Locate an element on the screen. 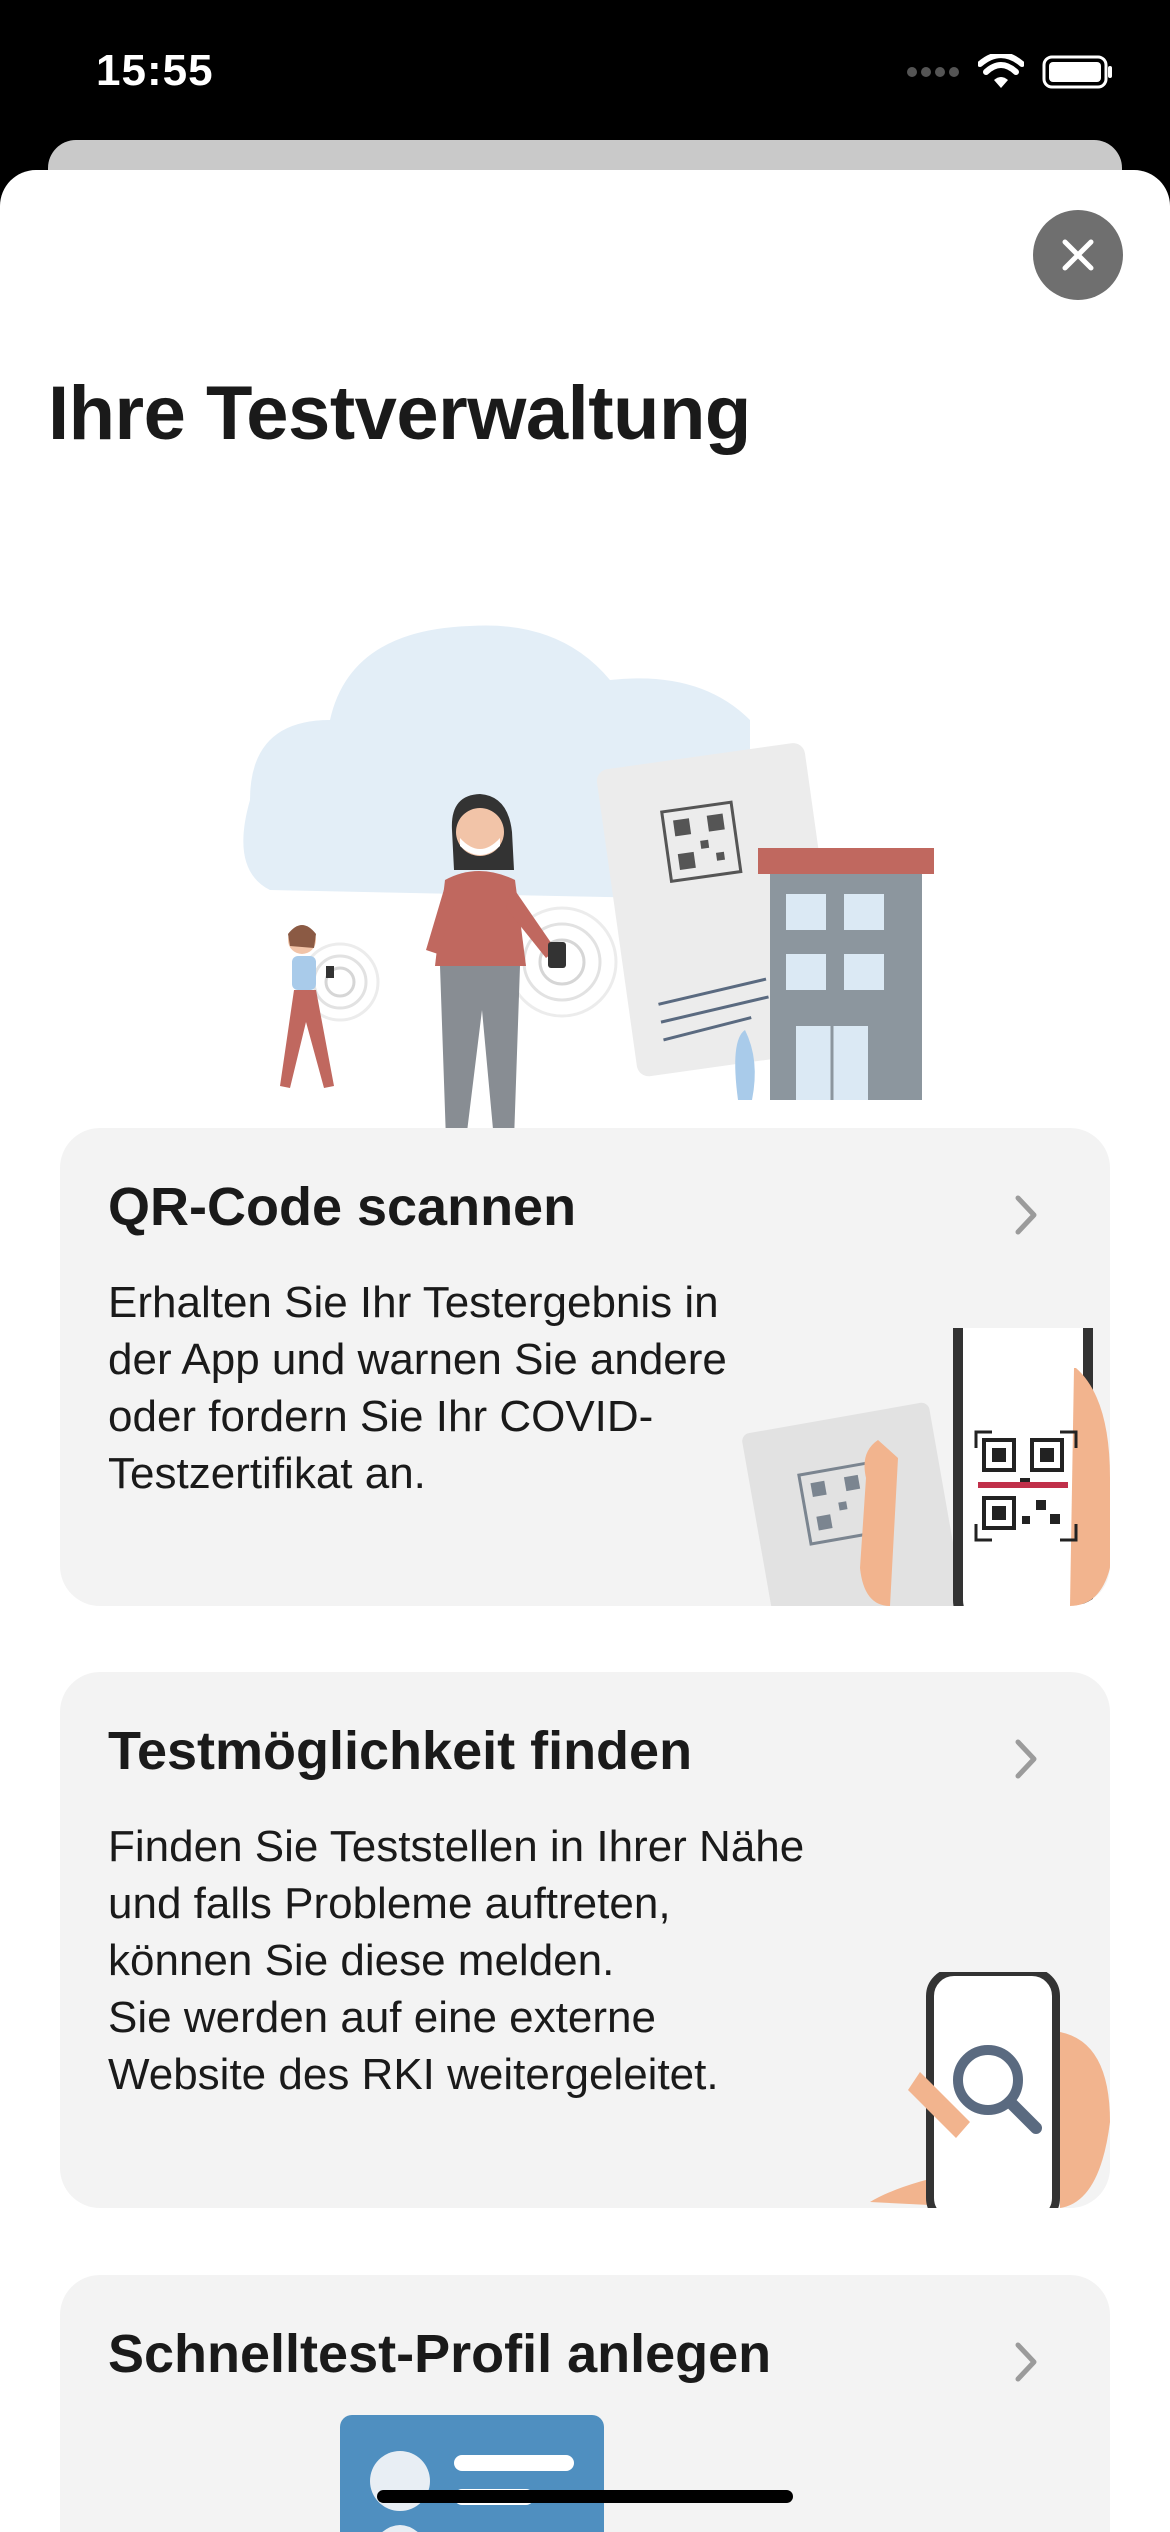 The width and height of the screenshot is (1170, 2532). wifi-icon is located at coordinates (1001, 71).